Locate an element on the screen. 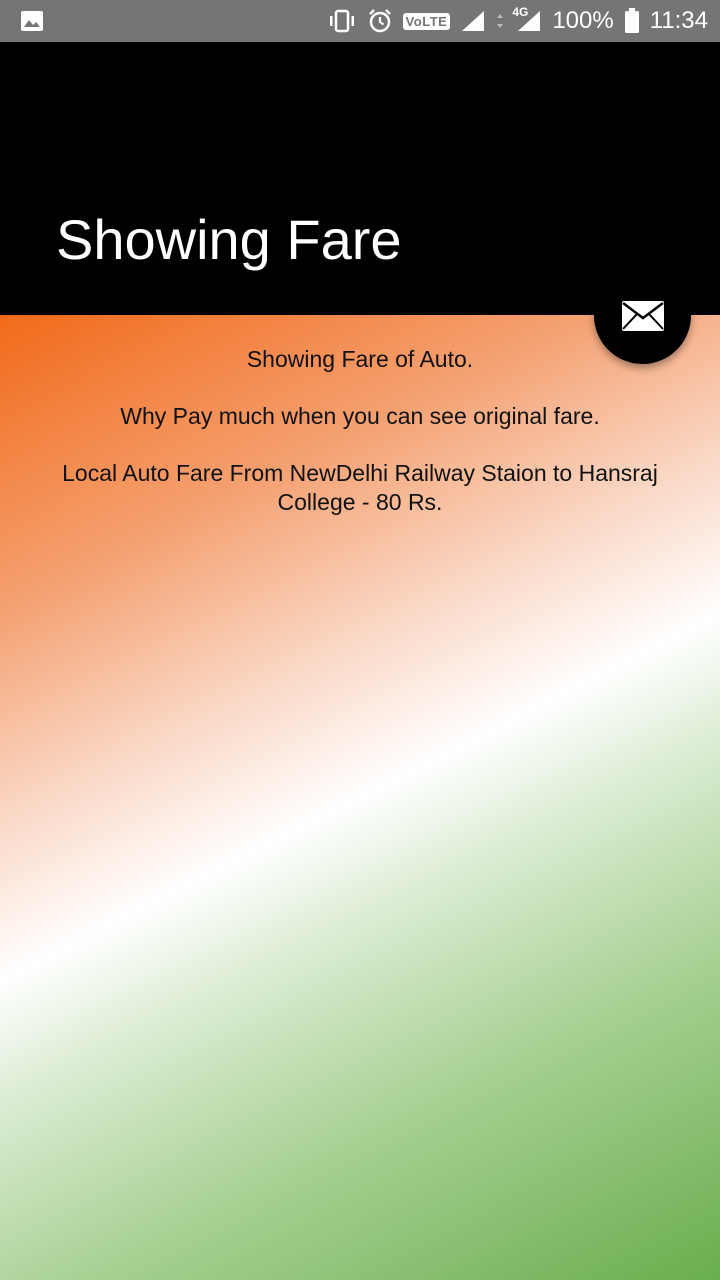  signal-4g-icon: 4G is located at coordinates (527, 19).